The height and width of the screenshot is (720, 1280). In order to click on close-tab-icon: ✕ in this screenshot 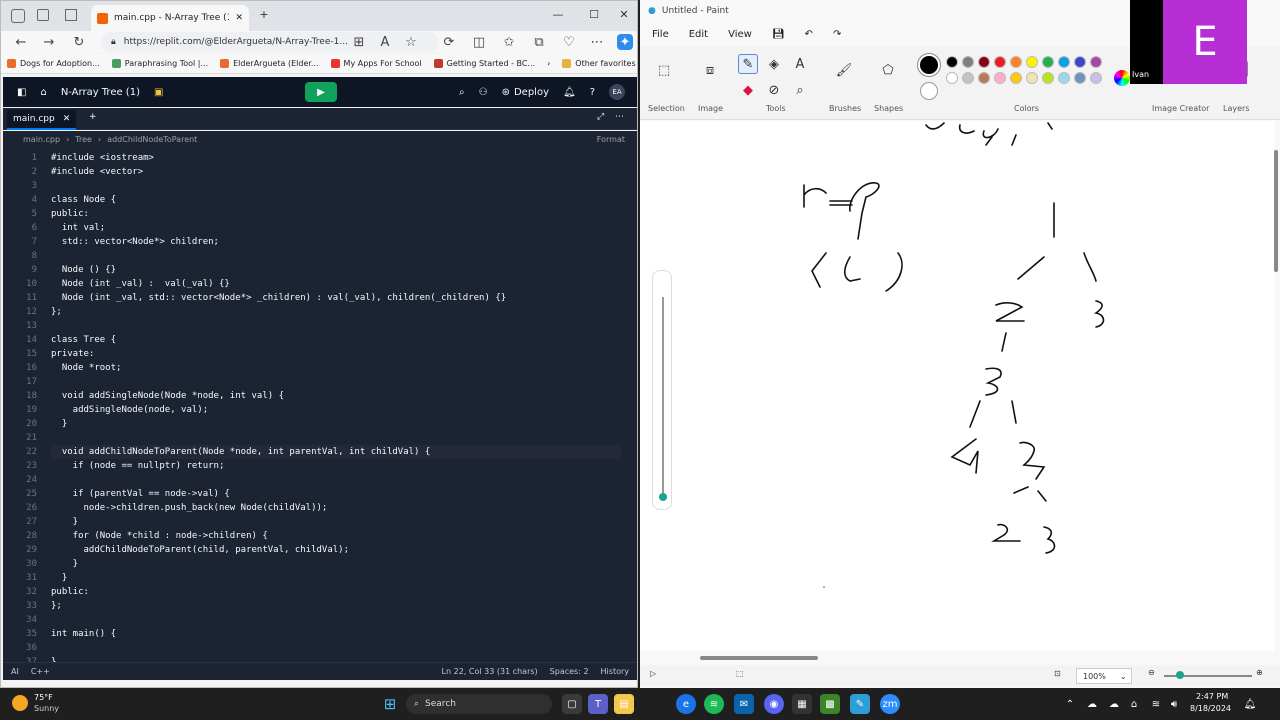, I will do `click(239, 18)`.